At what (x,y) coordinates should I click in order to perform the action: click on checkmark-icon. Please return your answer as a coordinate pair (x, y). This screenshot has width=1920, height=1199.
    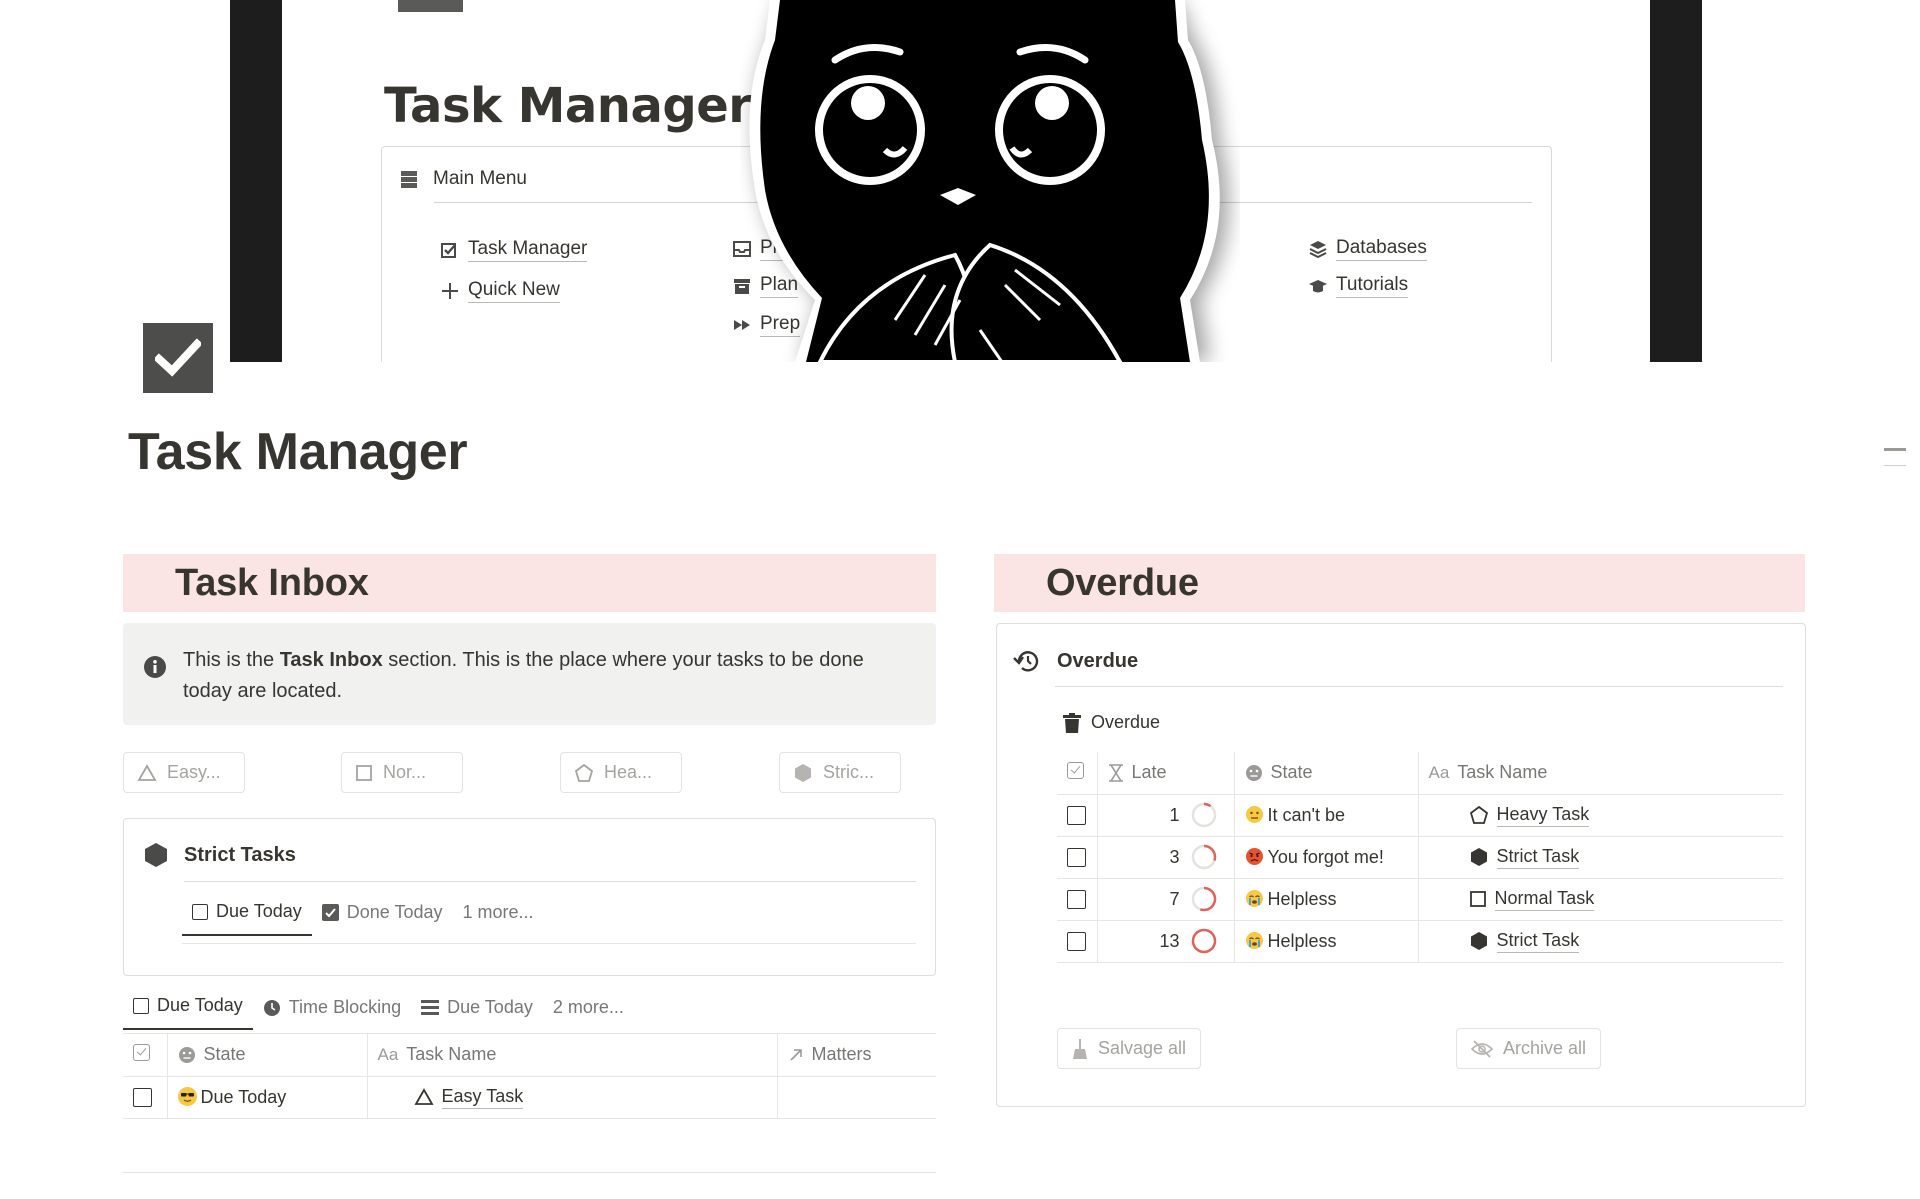
    Looking at the image, I should click on (178, 357).